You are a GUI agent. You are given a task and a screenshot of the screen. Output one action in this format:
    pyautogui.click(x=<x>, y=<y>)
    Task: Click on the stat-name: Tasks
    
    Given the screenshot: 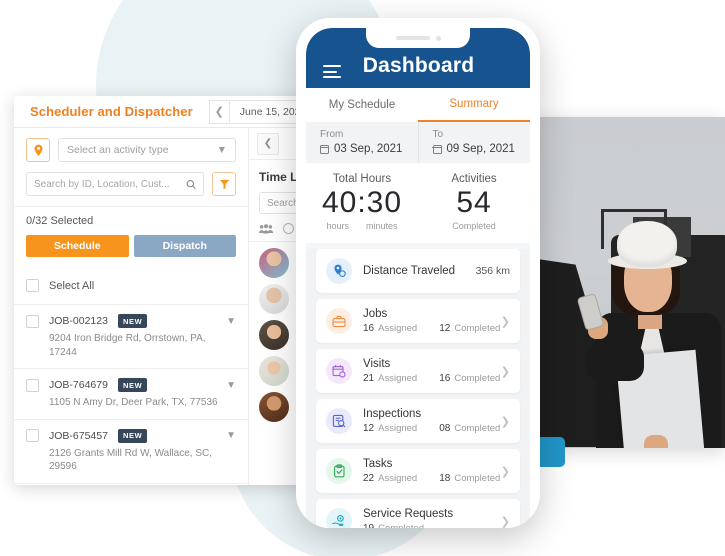 What is the action you would take?
    pyautogui.click(x=378, y=464)
    